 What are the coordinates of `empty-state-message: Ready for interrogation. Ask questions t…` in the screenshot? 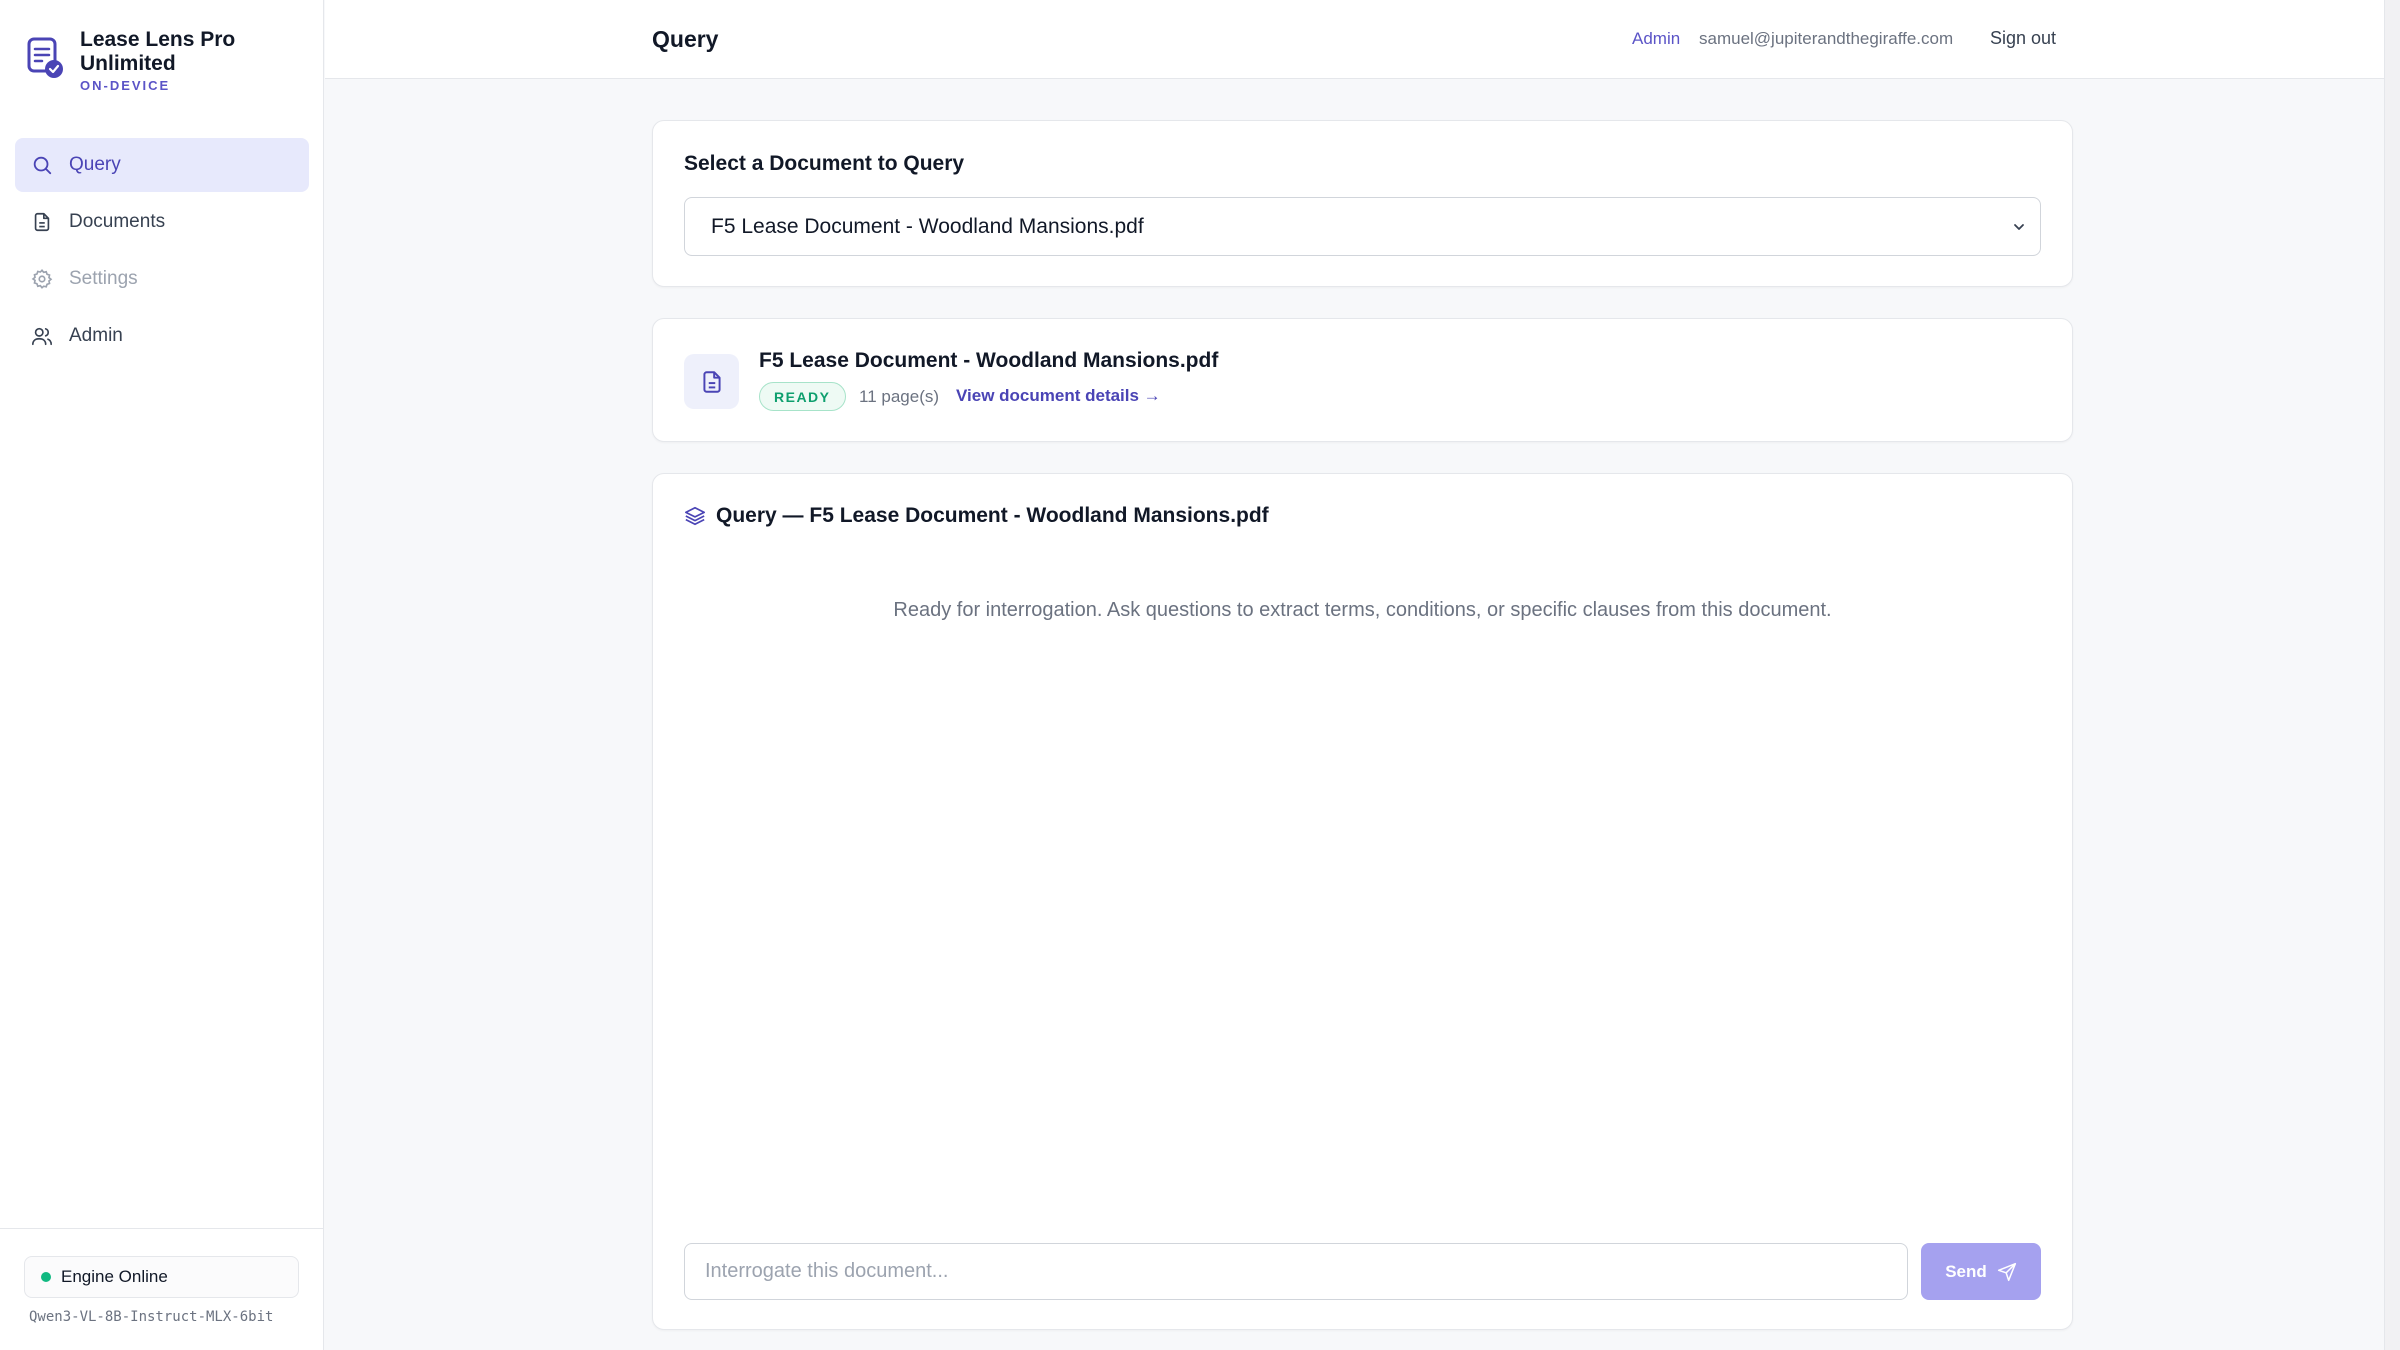 It's located at (1362, 610).